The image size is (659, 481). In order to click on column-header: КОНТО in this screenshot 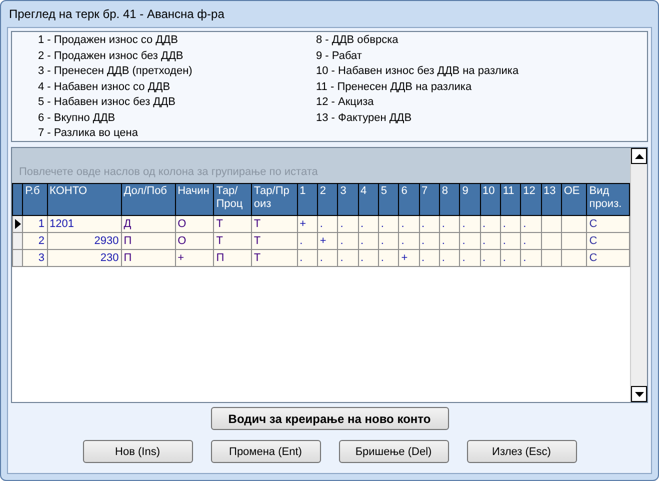, I will do `click(84, 200)`.